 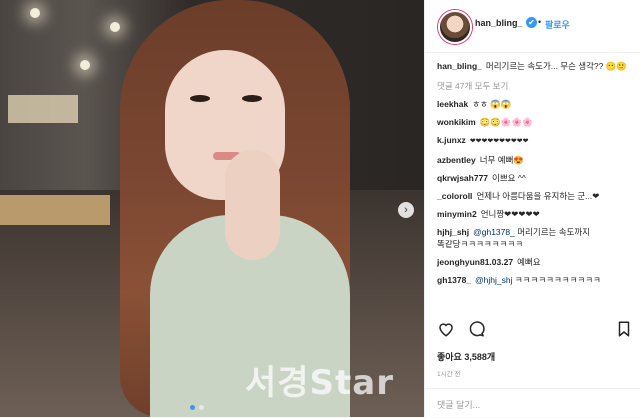 What do you see at coordinates (406, 210) in the screenshot?
I see `chevron-right-icon: ›` at bounding box center [406, 210].